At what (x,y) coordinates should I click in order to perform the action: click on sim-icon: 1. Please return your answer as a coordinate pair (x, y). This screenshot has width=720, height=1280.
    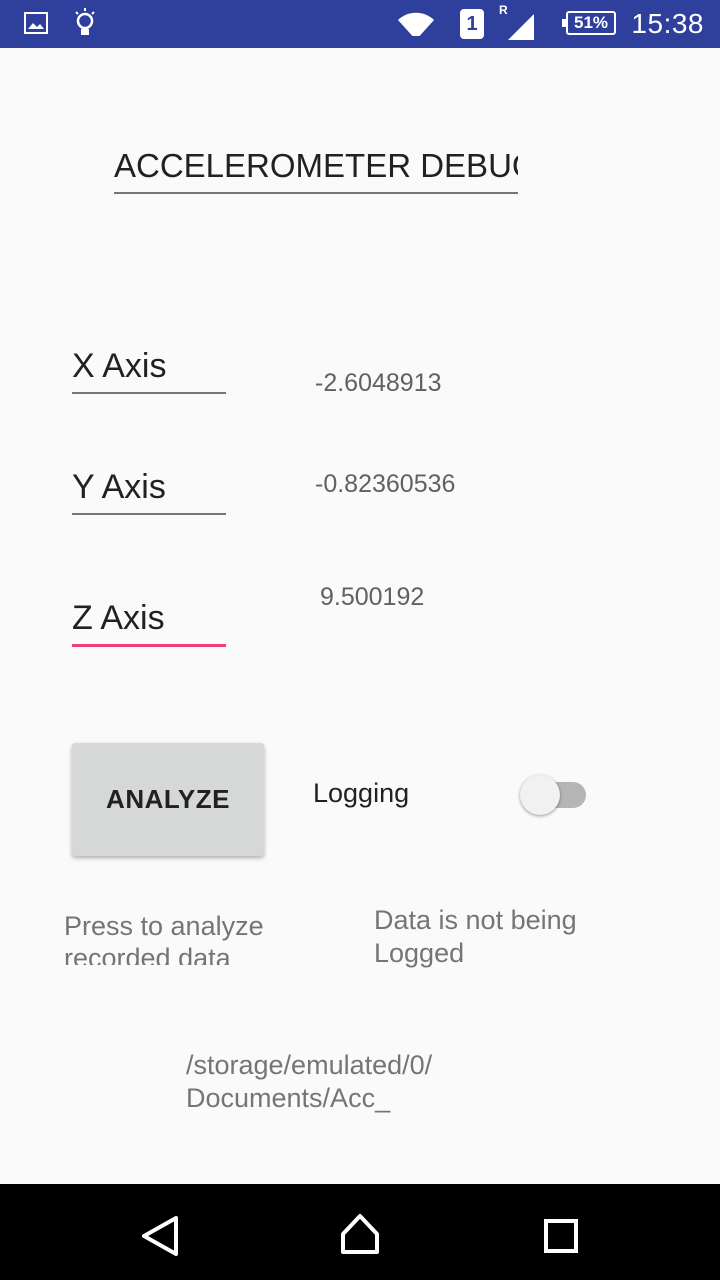
    Looking at the image, I should click on (472, 24).